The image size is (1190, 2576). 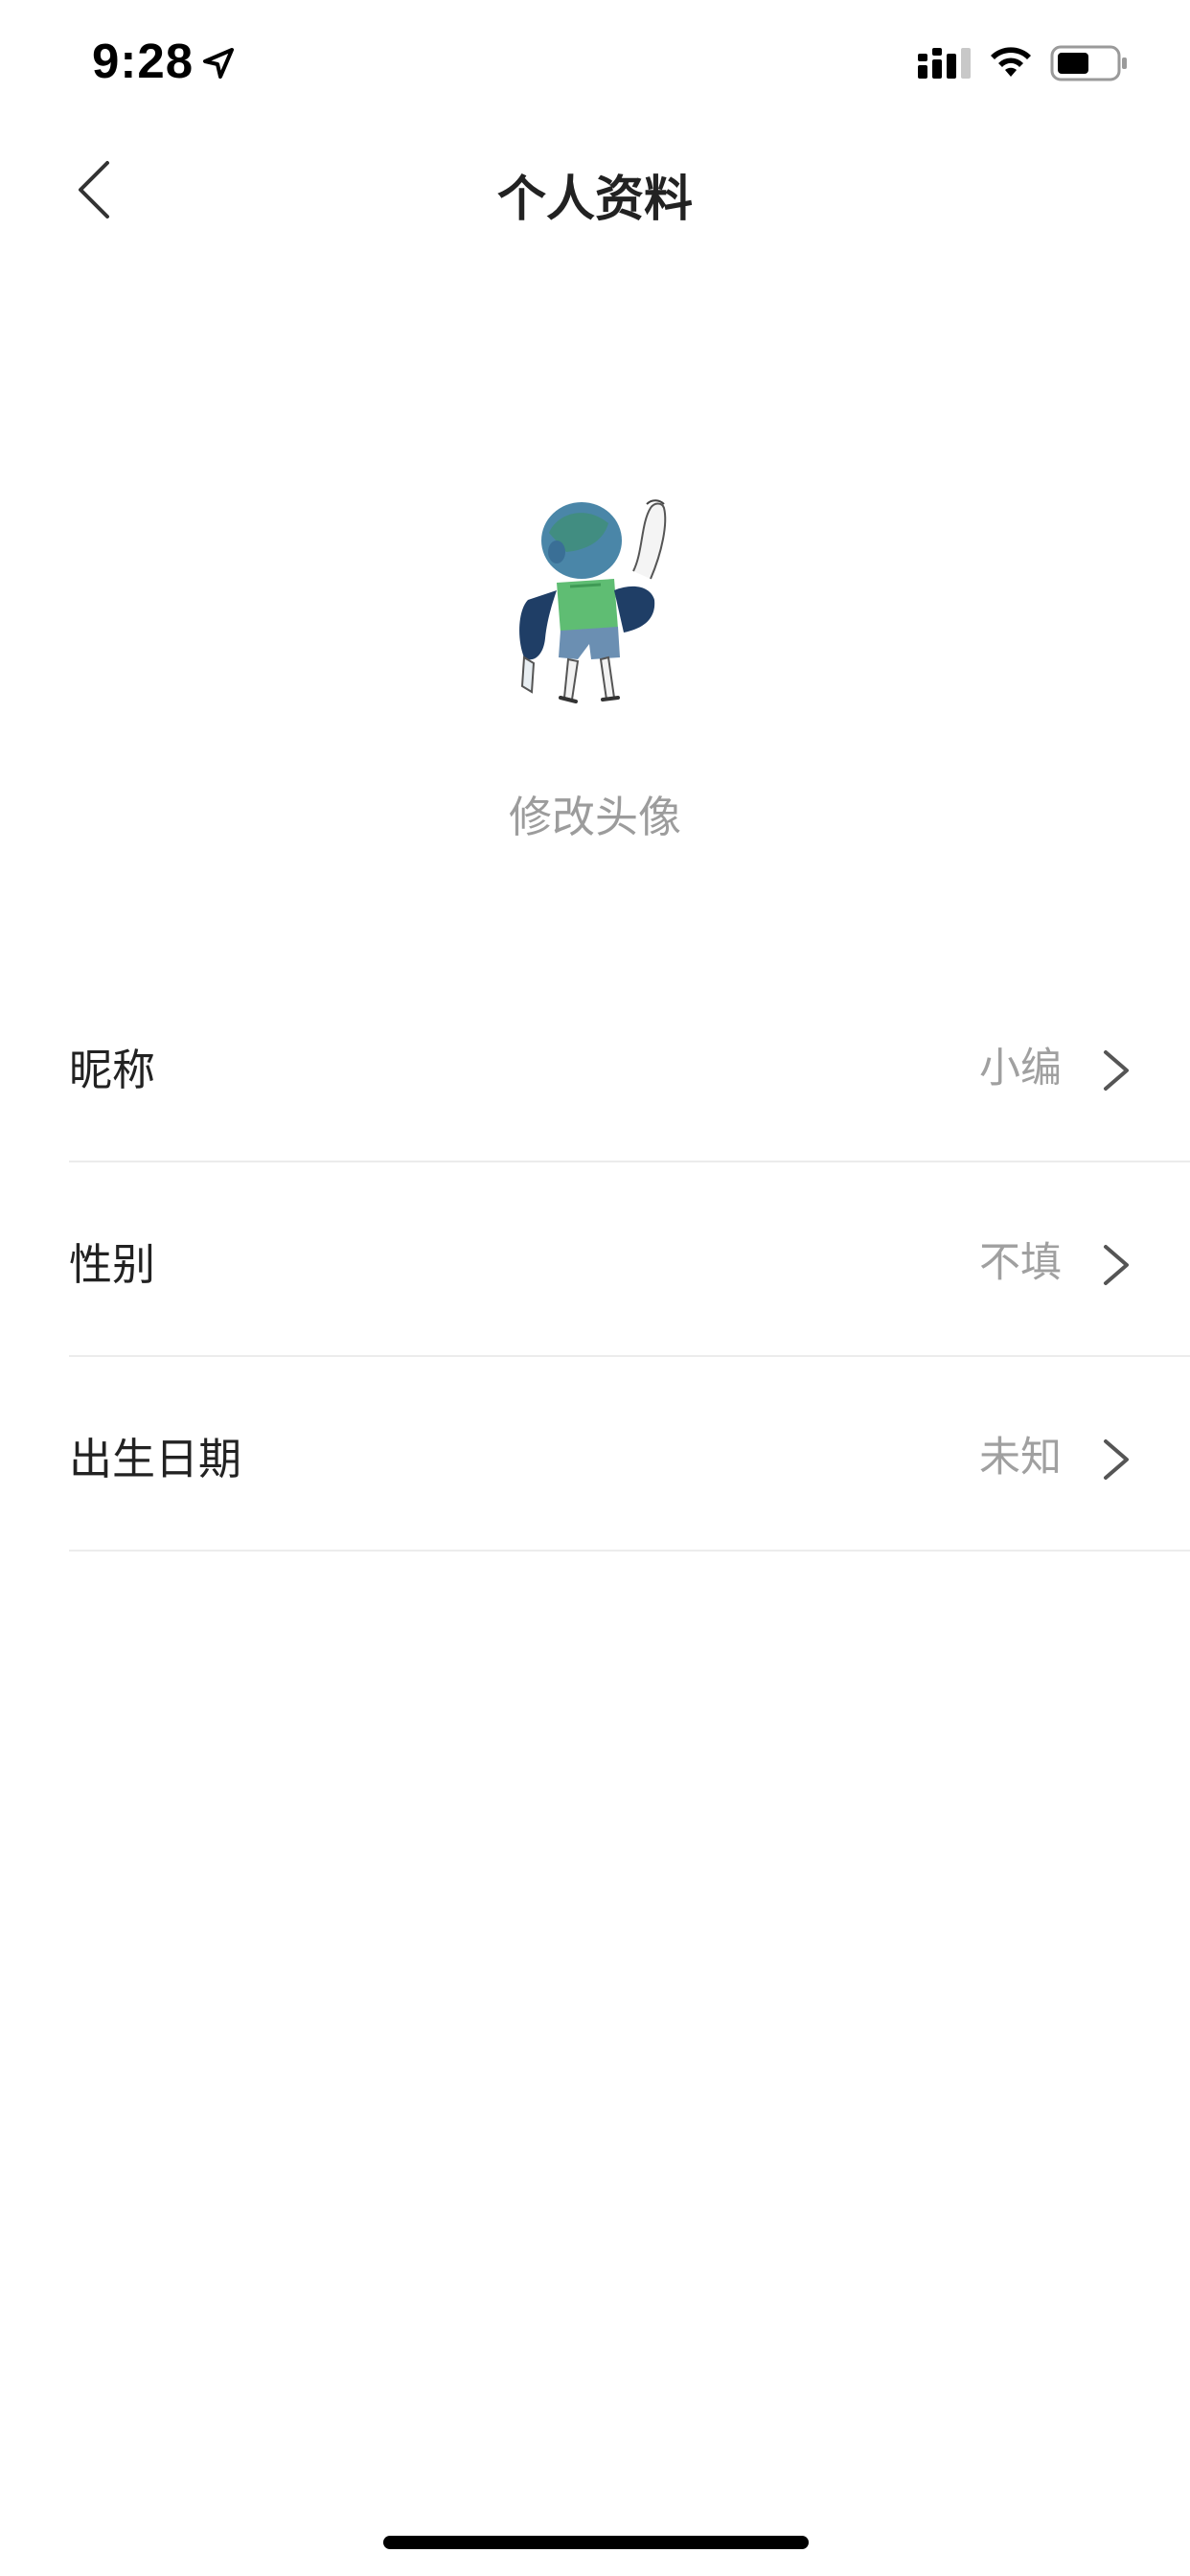 What do you see at coordinates (1020, 1263) in the screenshot?
I see `gender-value: 不填` at bounding box center [1020, 1263].